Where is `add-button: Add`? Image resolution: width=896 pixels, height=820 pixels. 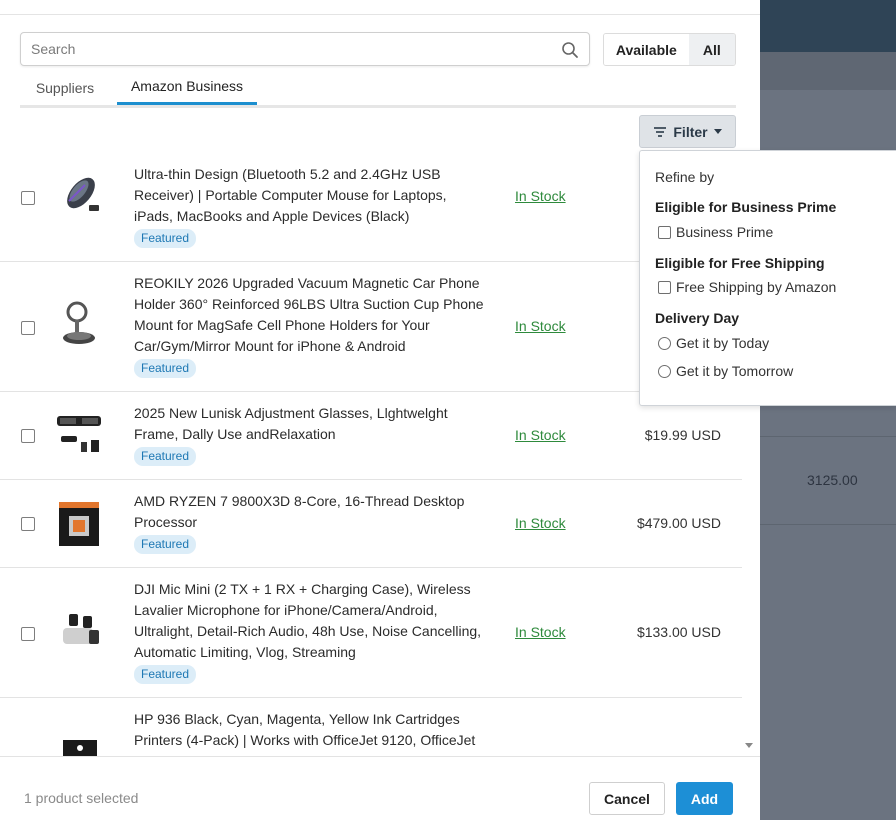
add-button: Add is located at coordinates (704, 798).